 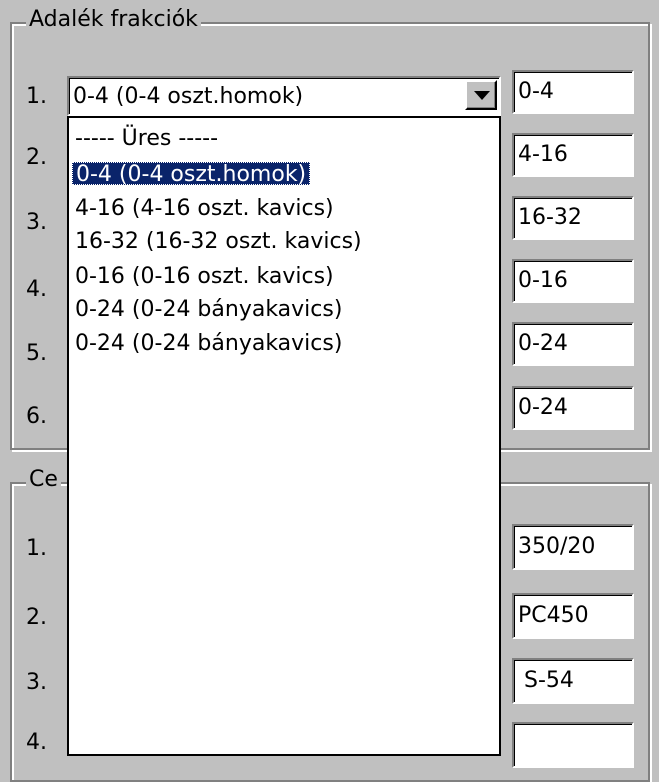 I want to click on row-number-5: 5., so click(x=36, y=353).